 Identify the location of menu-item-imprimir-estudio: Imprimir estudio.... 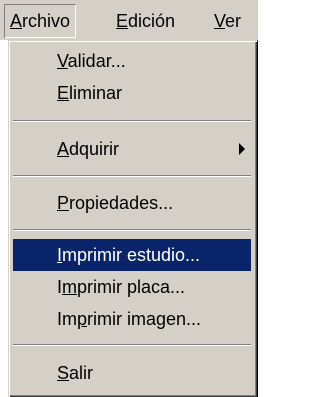
(132, 255).